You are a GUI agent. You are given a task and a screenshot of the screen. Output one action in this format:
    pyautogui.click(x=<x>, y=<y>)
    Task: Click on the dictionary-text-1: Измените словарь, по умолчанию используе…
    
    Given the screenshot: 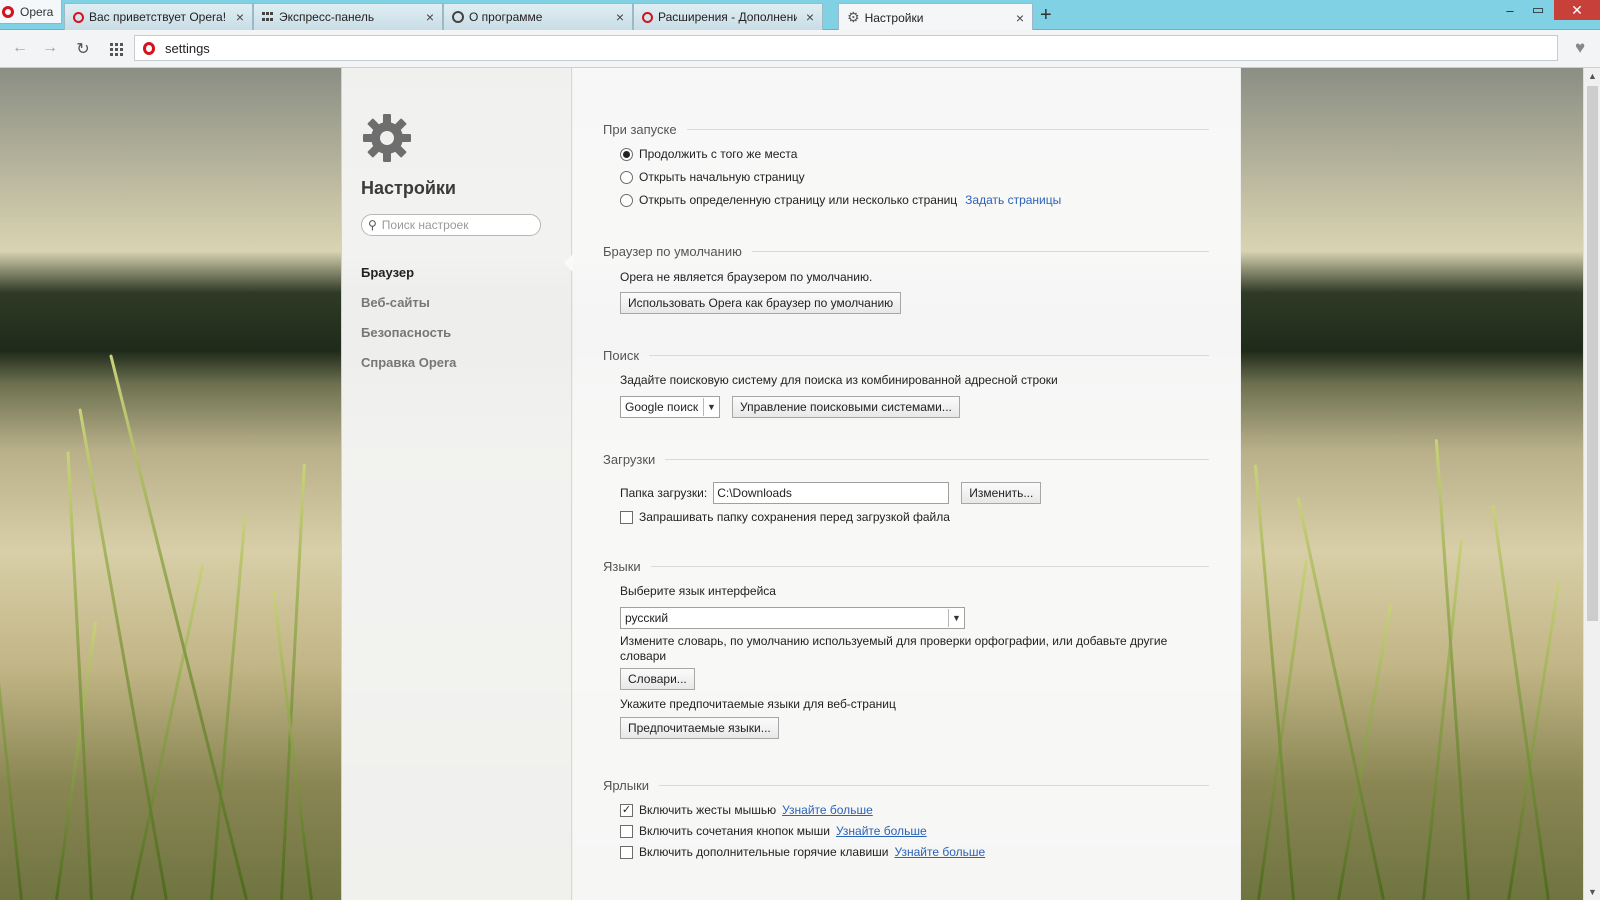 What is the action you would take?
    pyautogui.click(x=894, y=641)
    